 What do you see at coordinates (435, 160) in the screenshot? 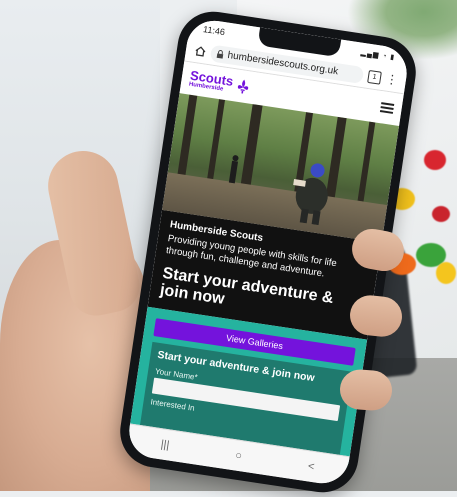
I see `red-candy` at bounding box center [435, 160].